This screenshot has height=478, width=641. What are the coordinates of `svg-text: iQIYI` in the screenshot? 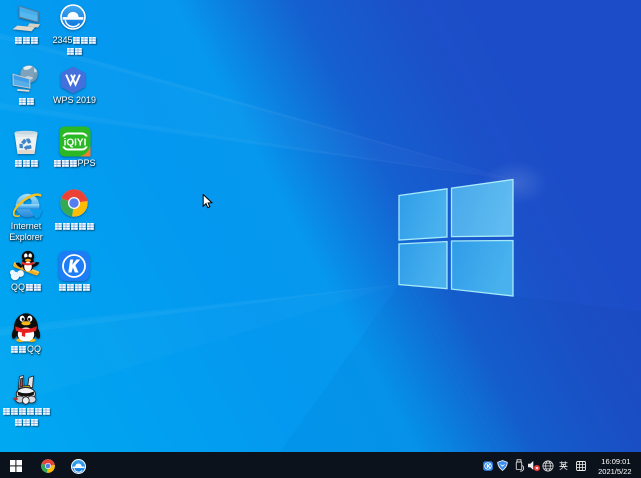 It's located at (74, 143).